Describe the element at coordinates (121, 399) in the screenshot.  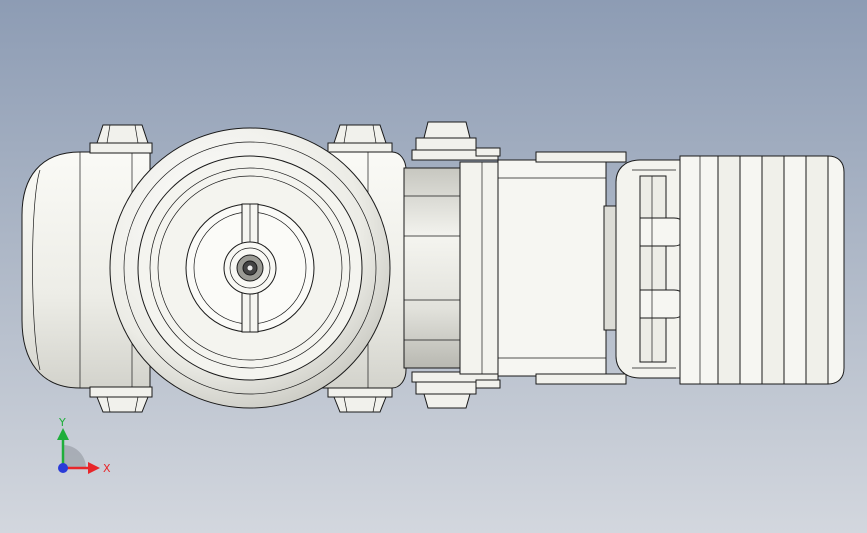
I see `bolt-bottom-left` at that location.